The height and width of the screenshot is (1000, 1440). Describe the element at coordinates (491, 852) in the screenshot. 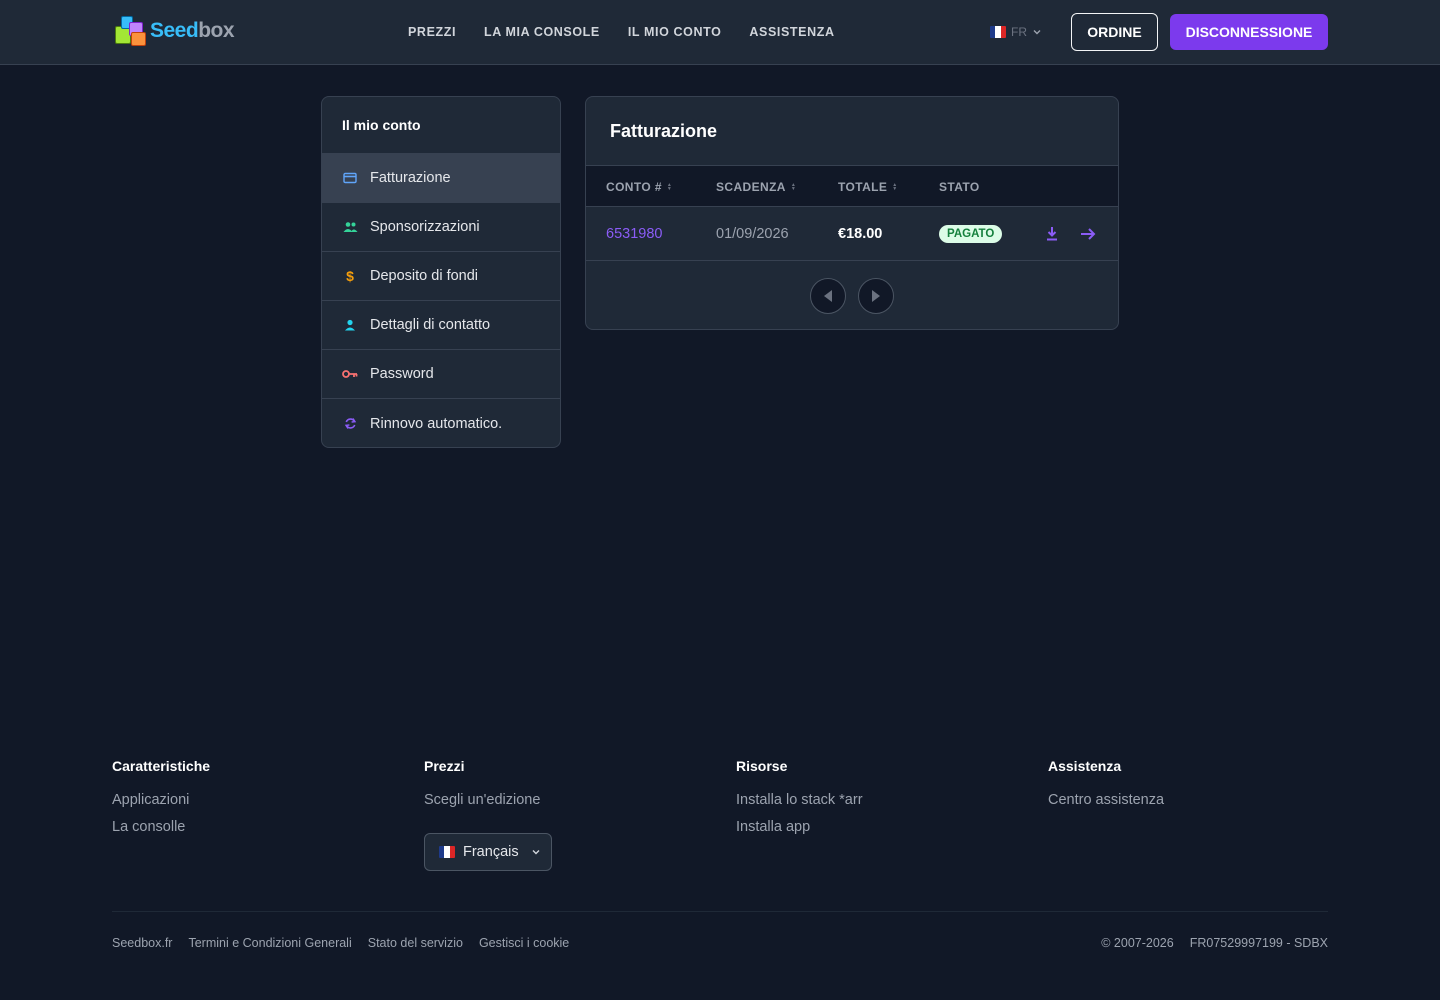

I see `language-label: Français` at that location.